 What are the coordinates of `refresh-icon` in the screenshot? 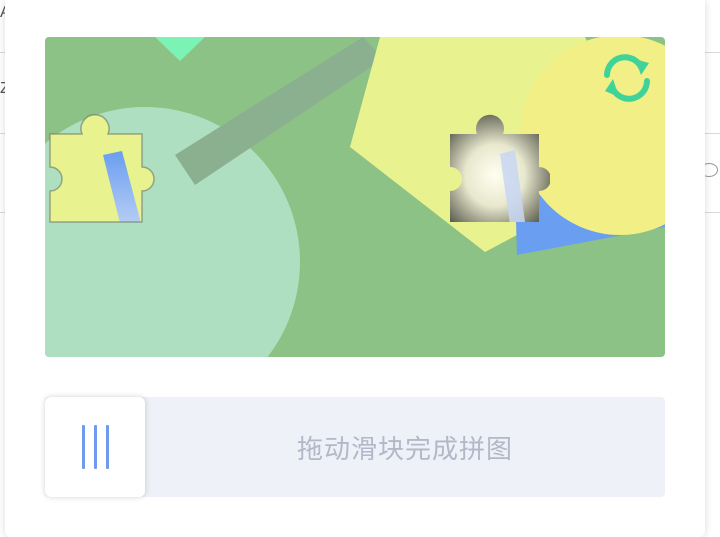 It's located at (627, 78).